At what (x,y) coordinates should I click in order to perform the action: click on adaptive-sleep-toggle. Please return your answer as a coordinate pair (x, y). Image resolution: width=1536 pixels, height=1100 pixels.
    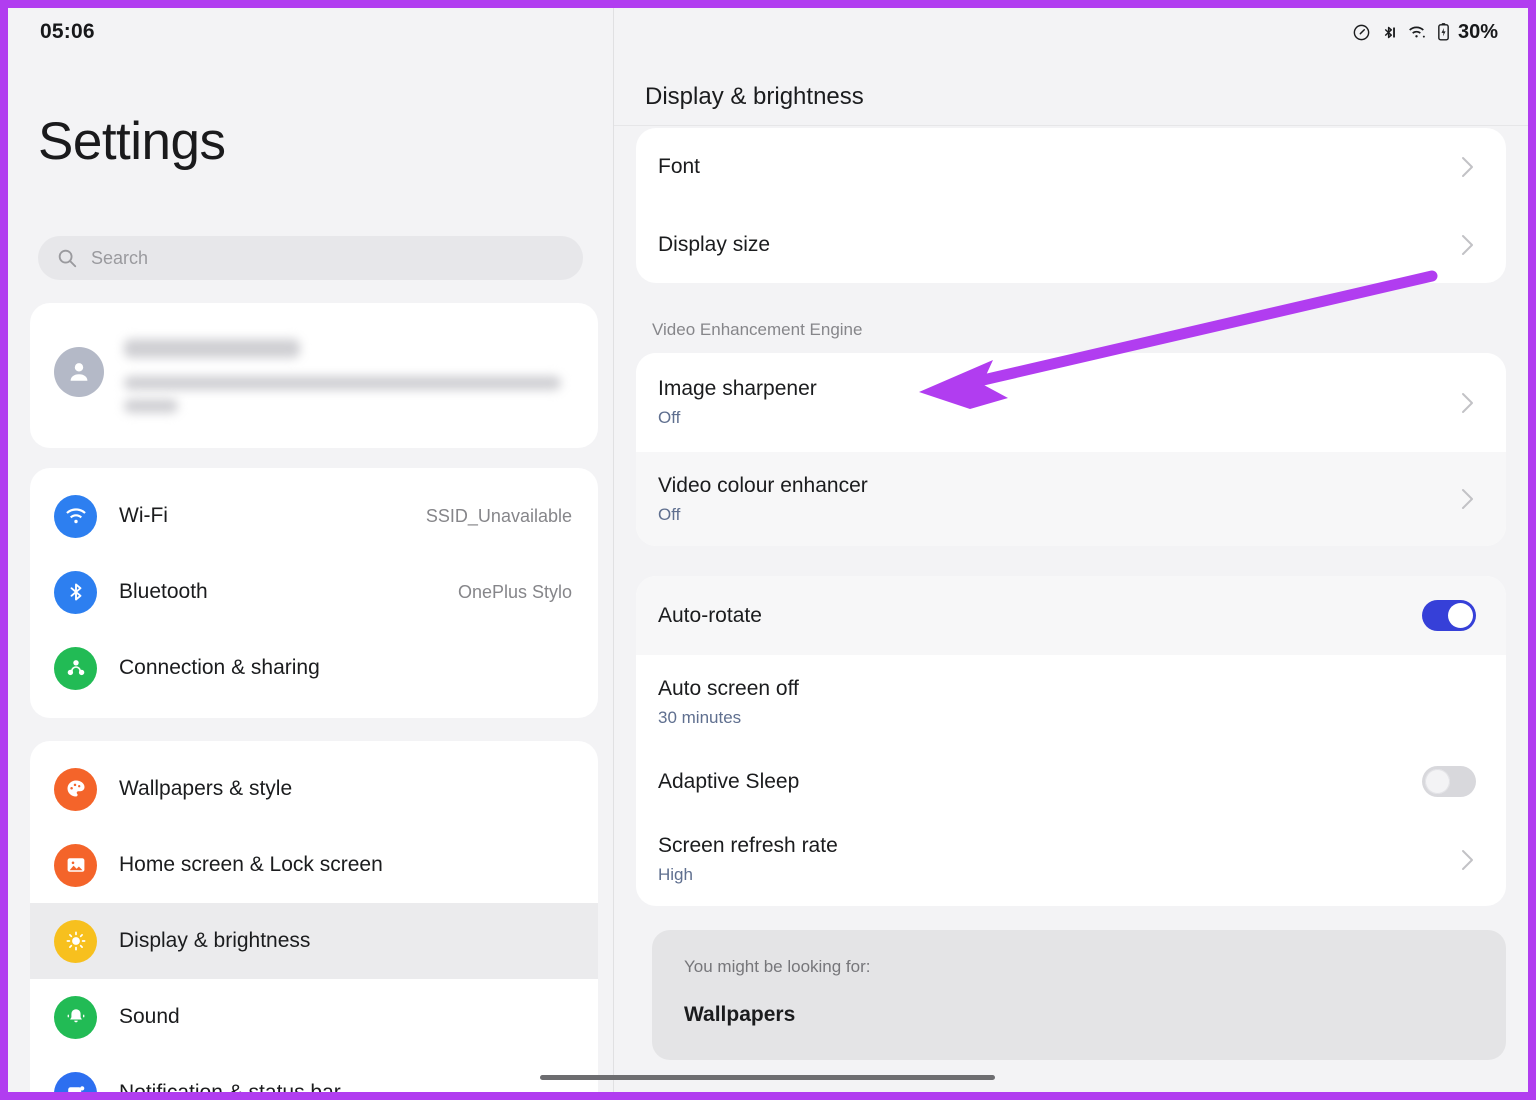
    Looking at the image, I should click on (1449, 781).